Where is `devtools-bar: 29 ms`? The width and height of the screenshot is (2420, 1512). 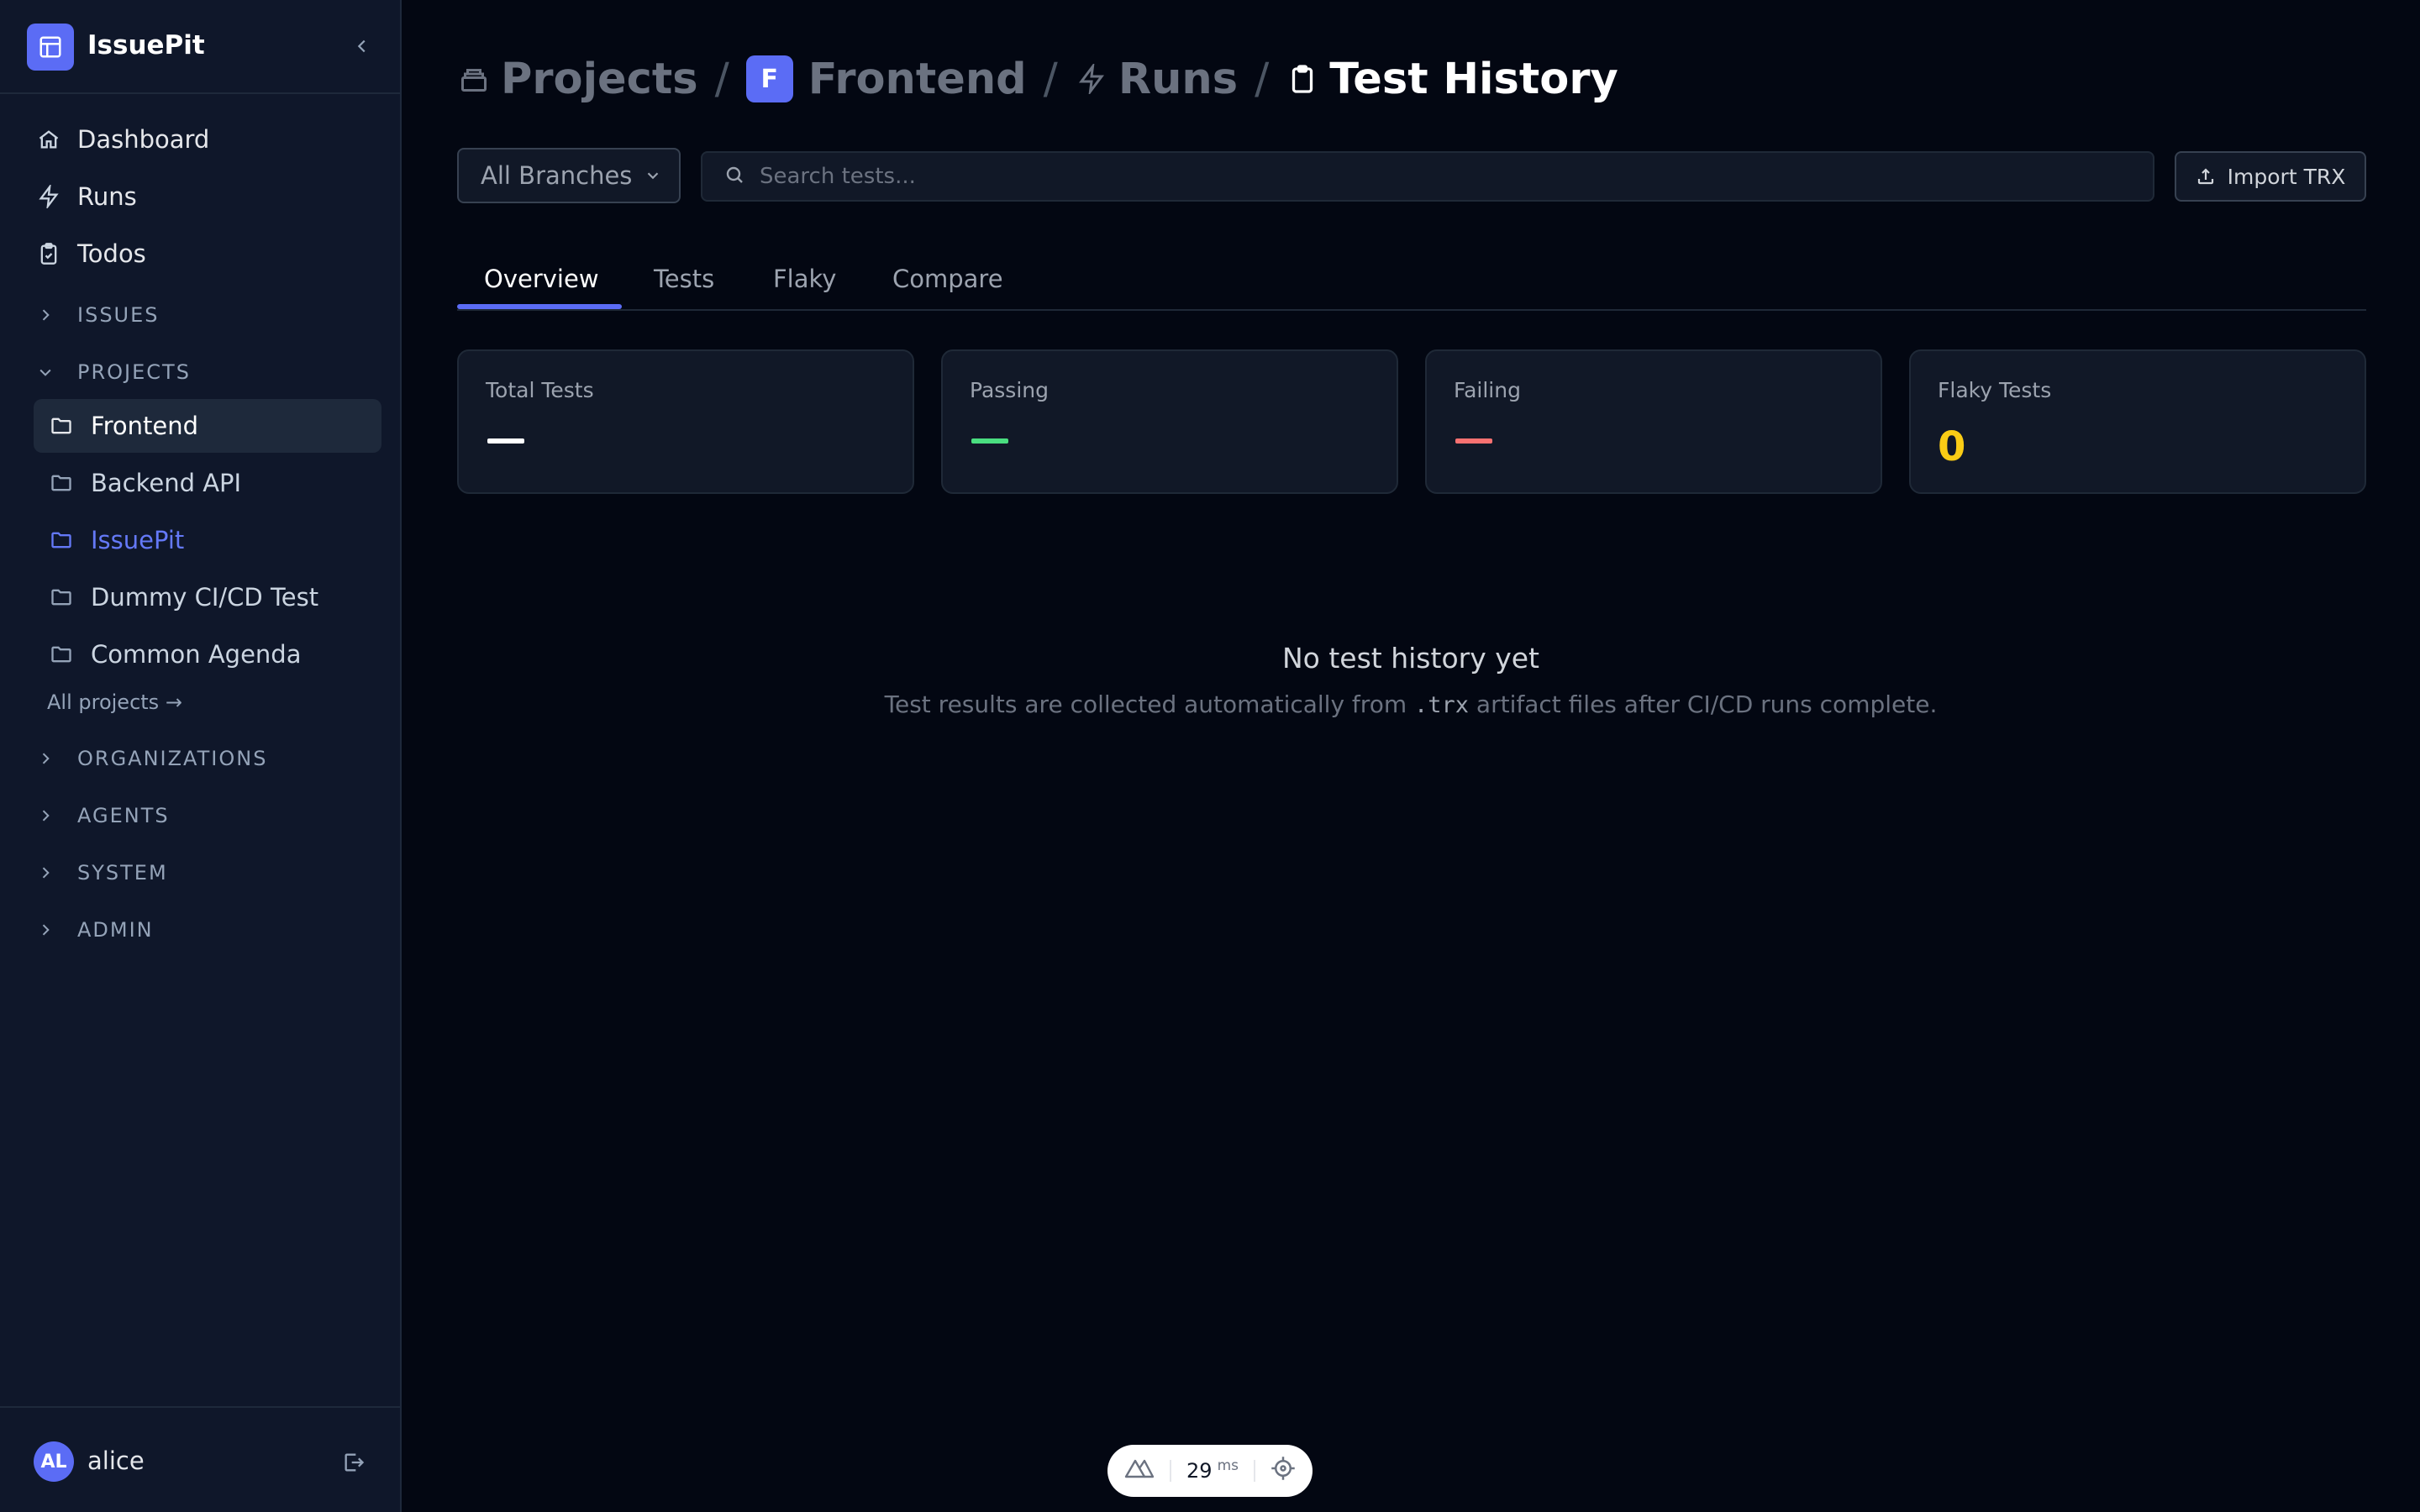 devtools-bar: 29 ms is located at coordinates (1210, 1471).